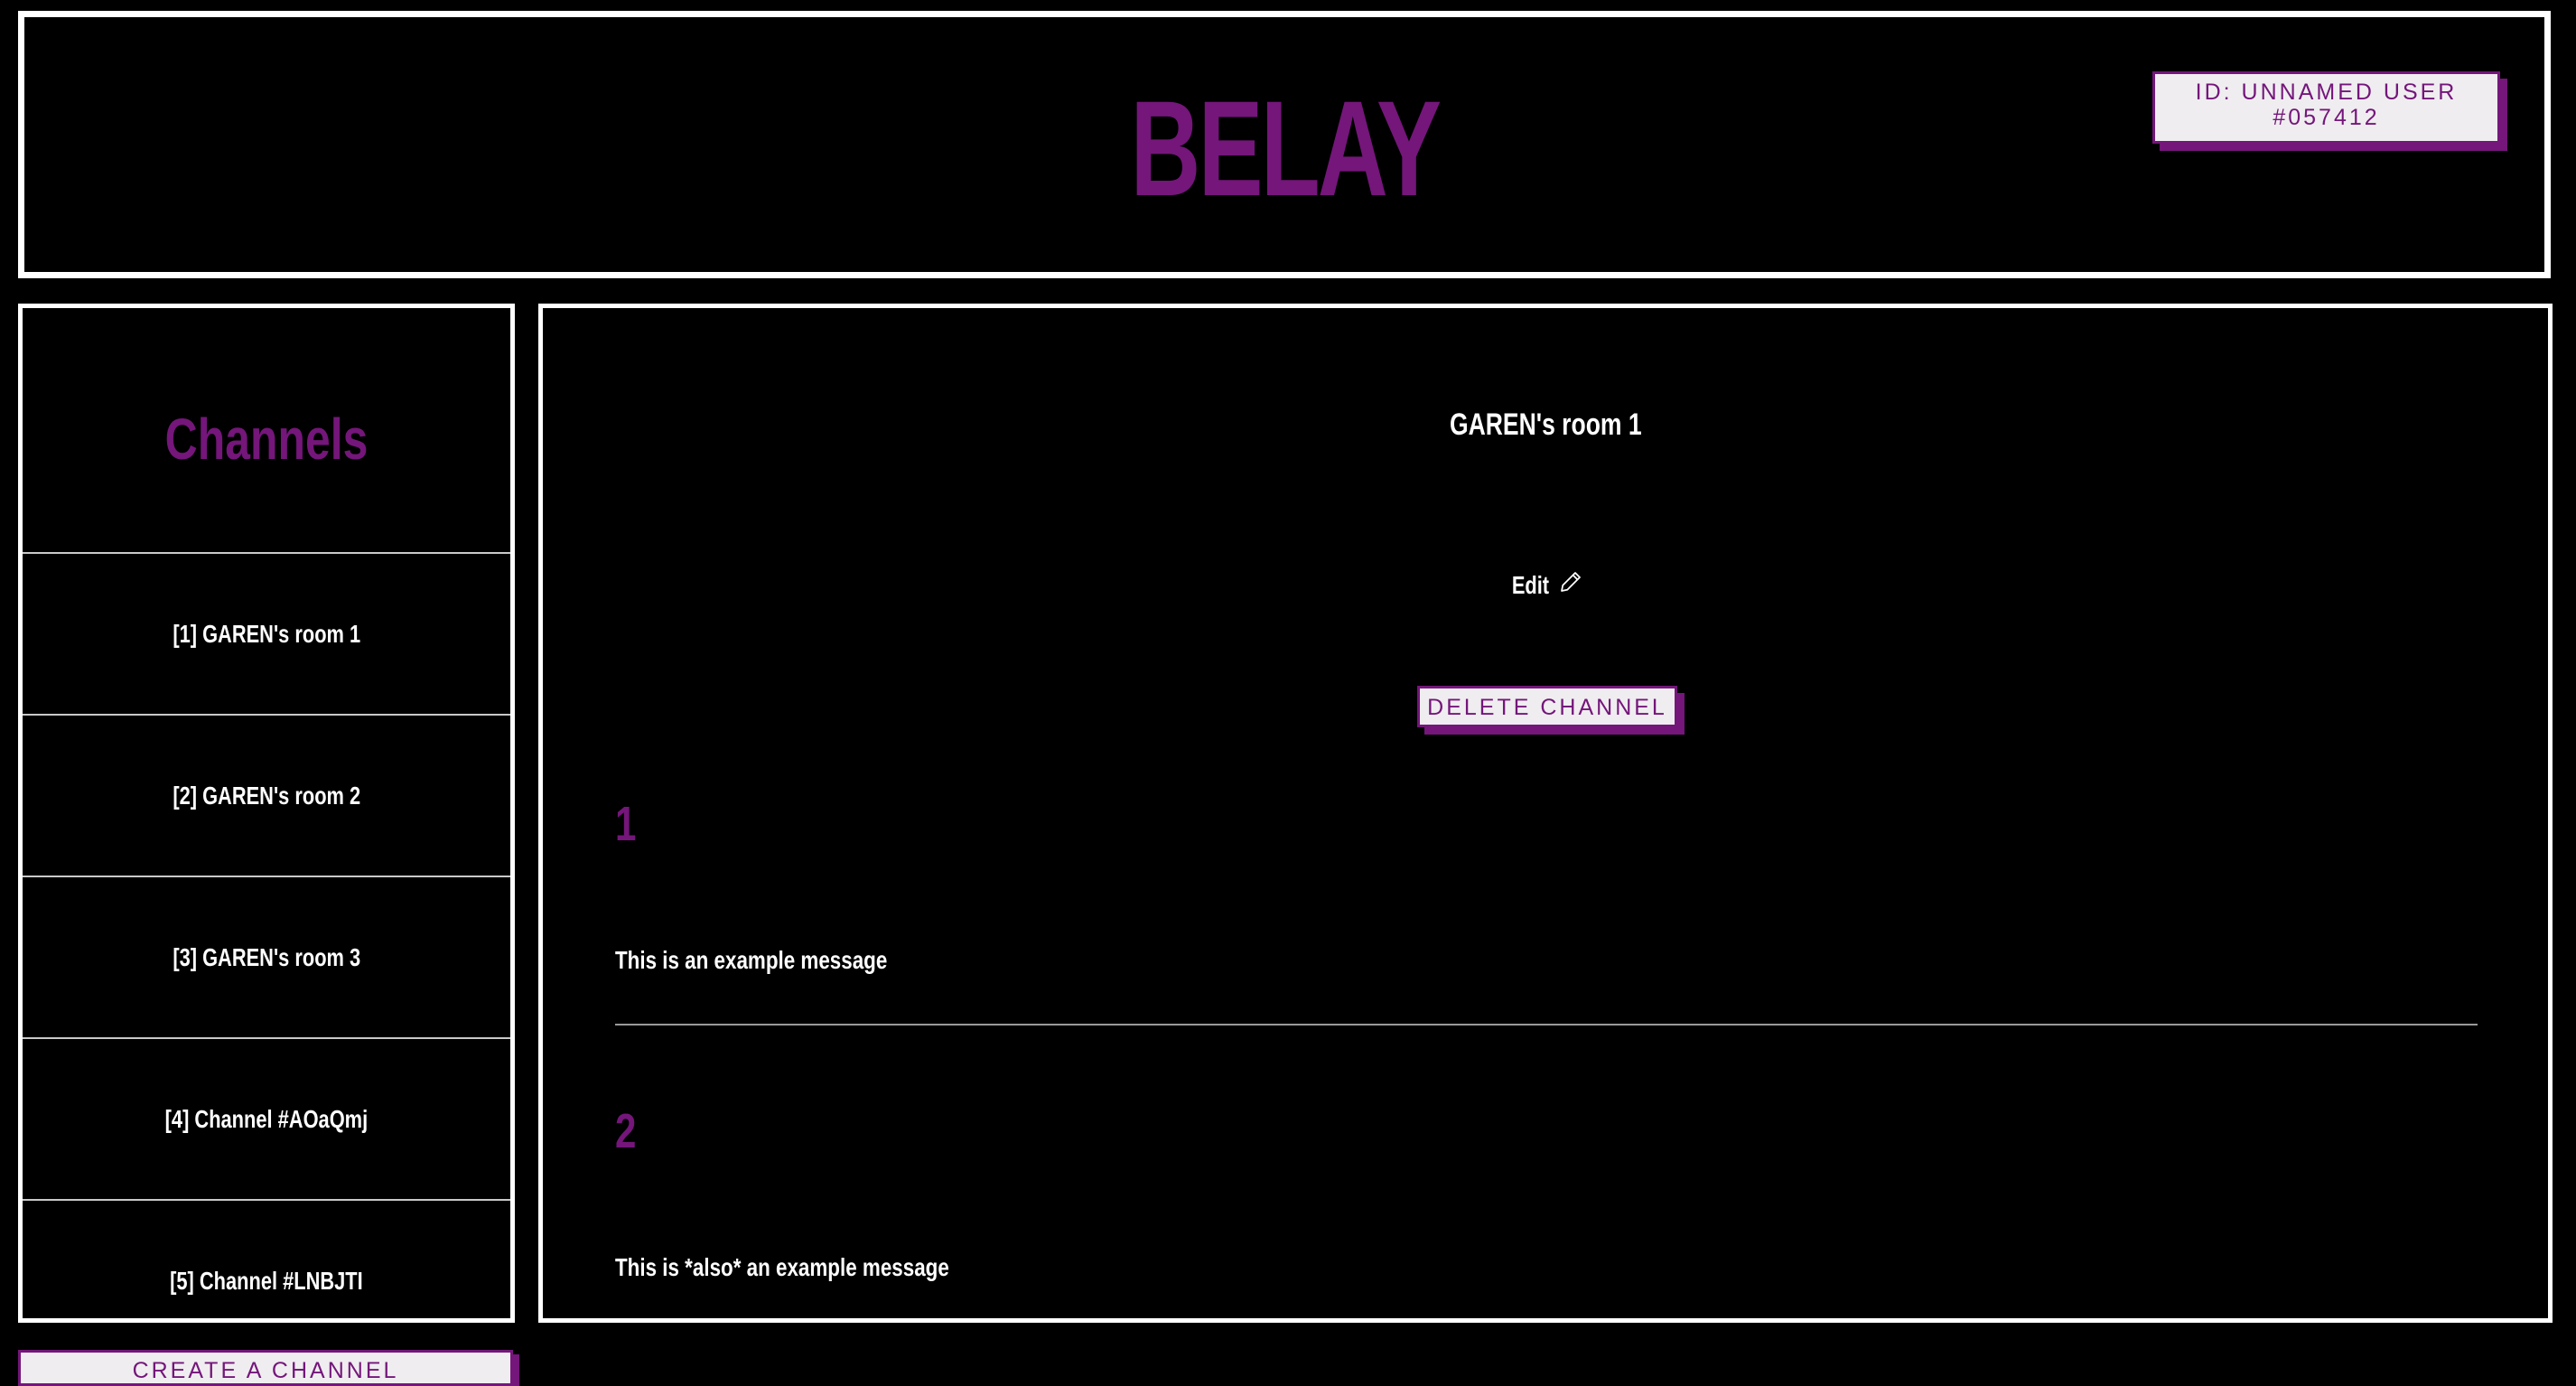  I want to click on message-author: 1, so click(1546, 824).